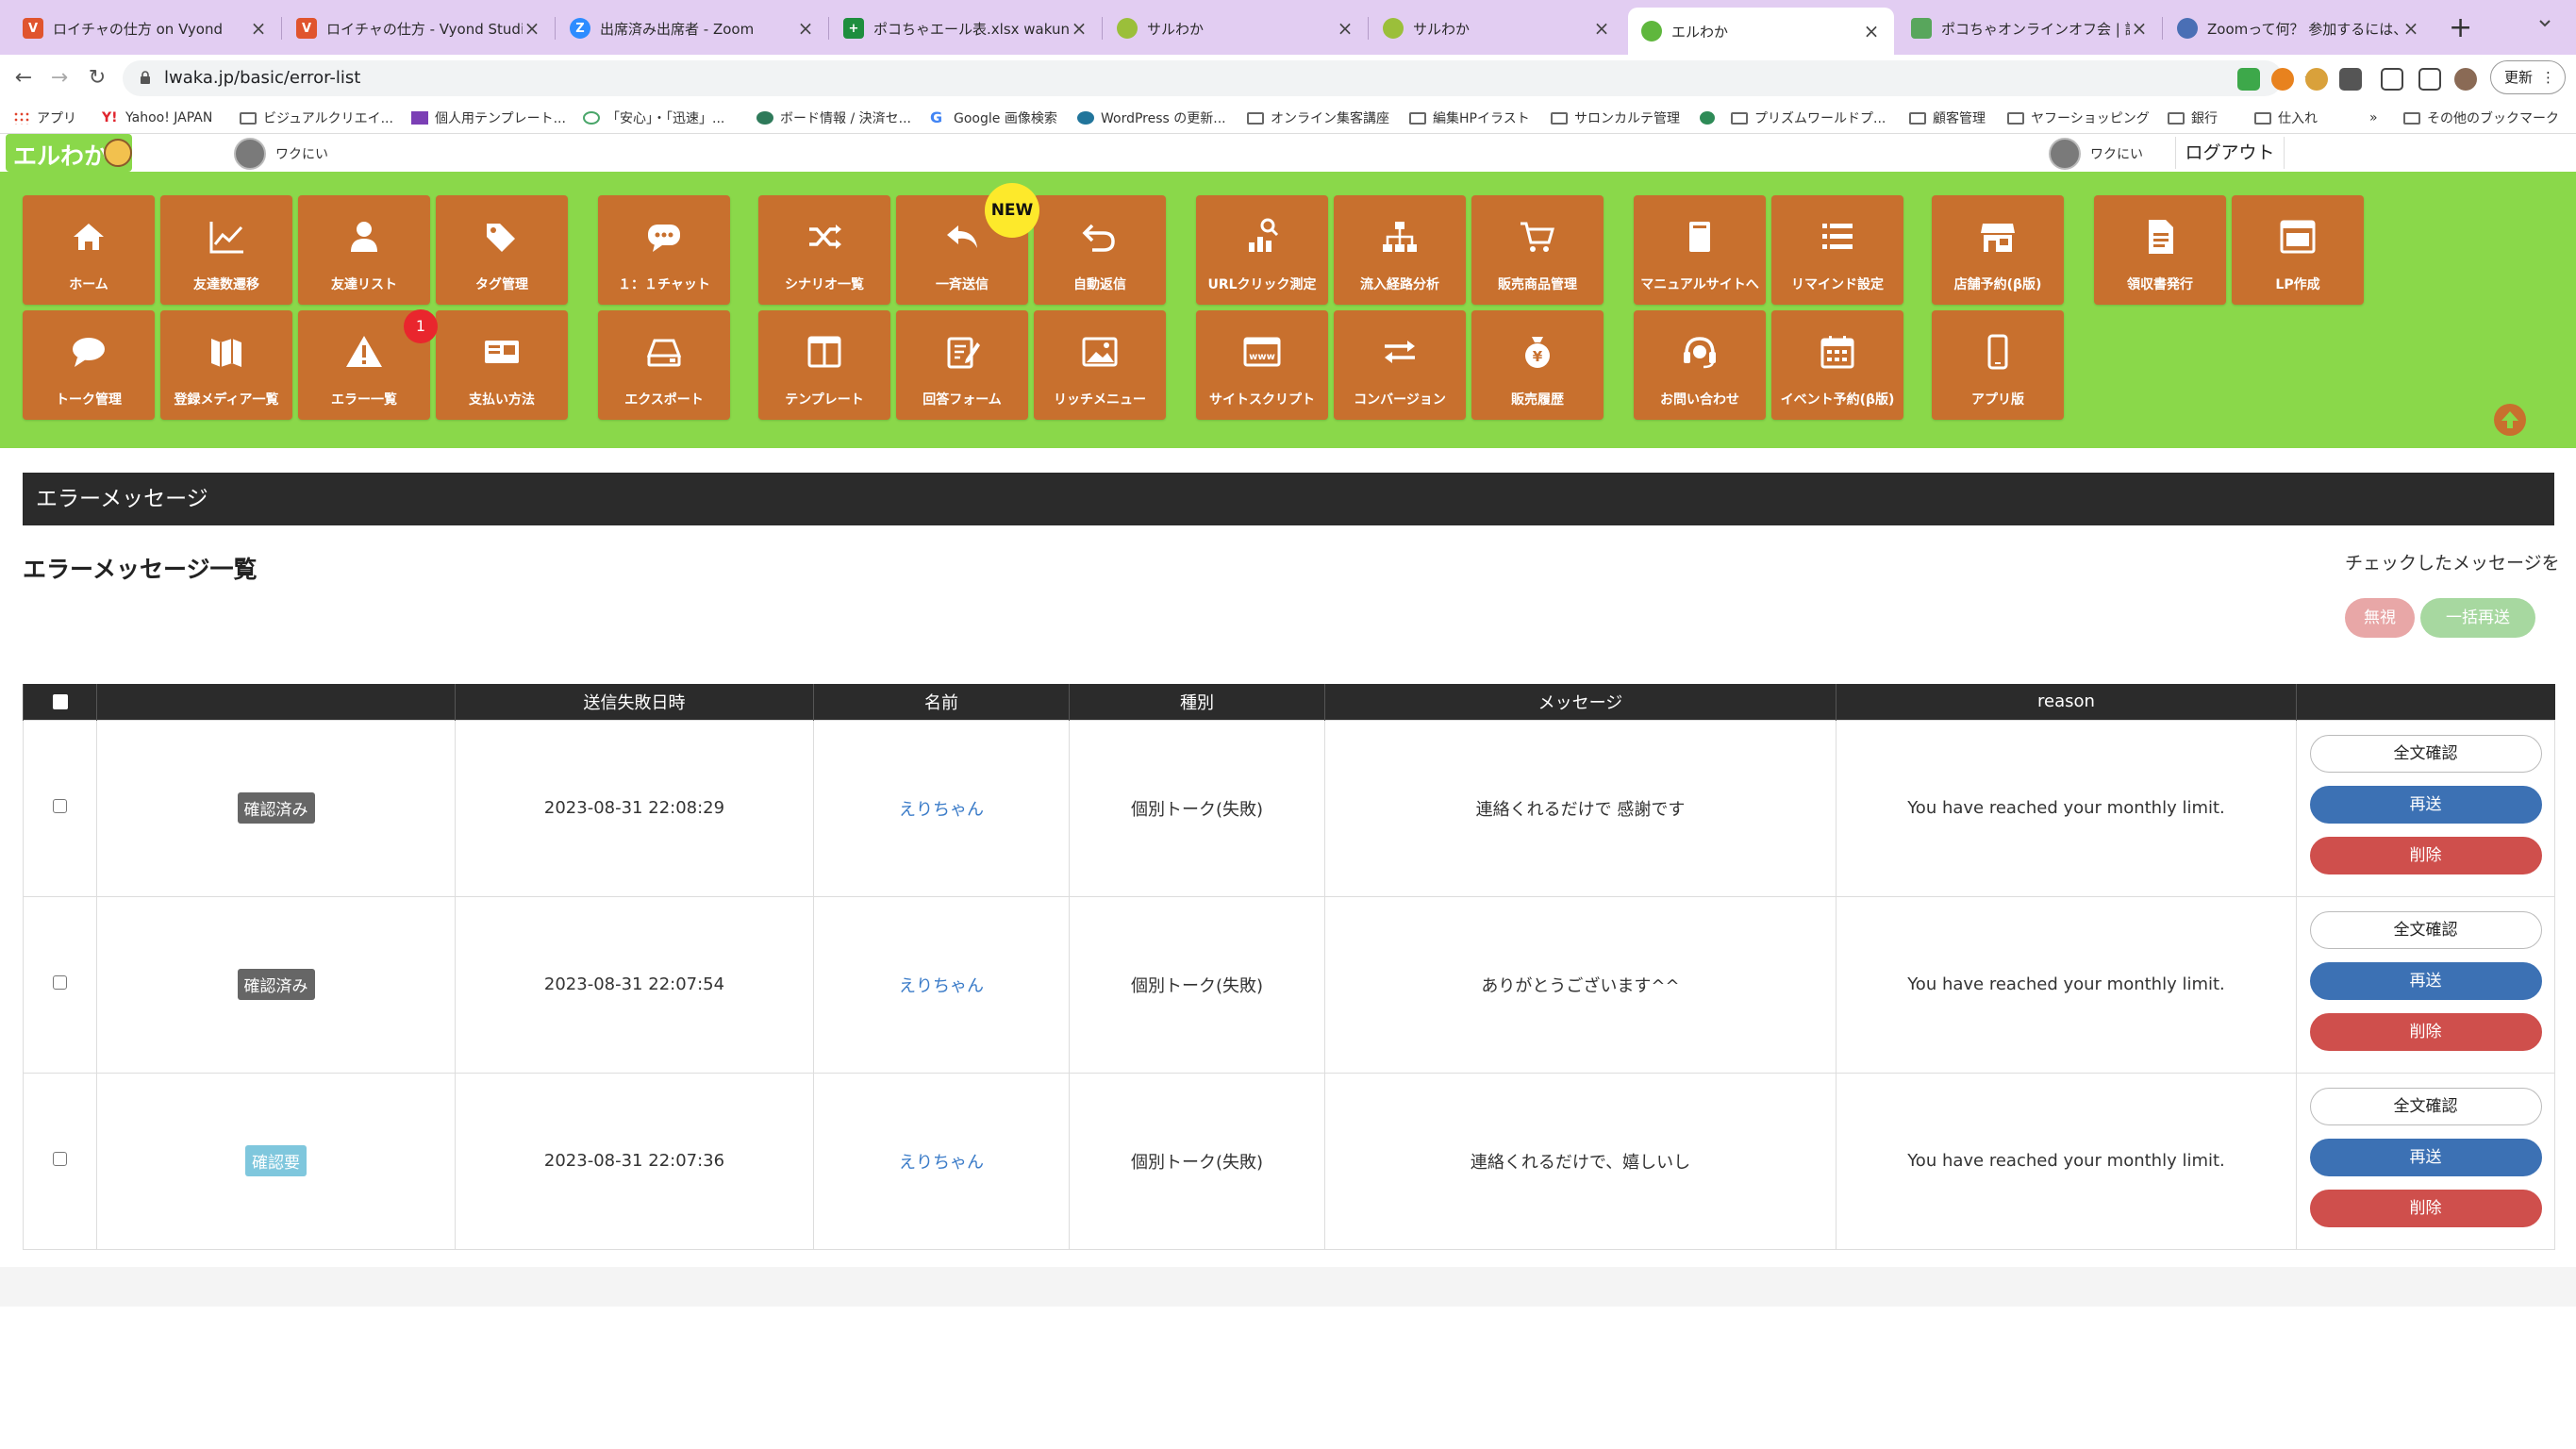 The image size is (2576, 1449). I want to click on browser-tab: V ロイチャの仕方 on Vyond ×, so click(145, 28).